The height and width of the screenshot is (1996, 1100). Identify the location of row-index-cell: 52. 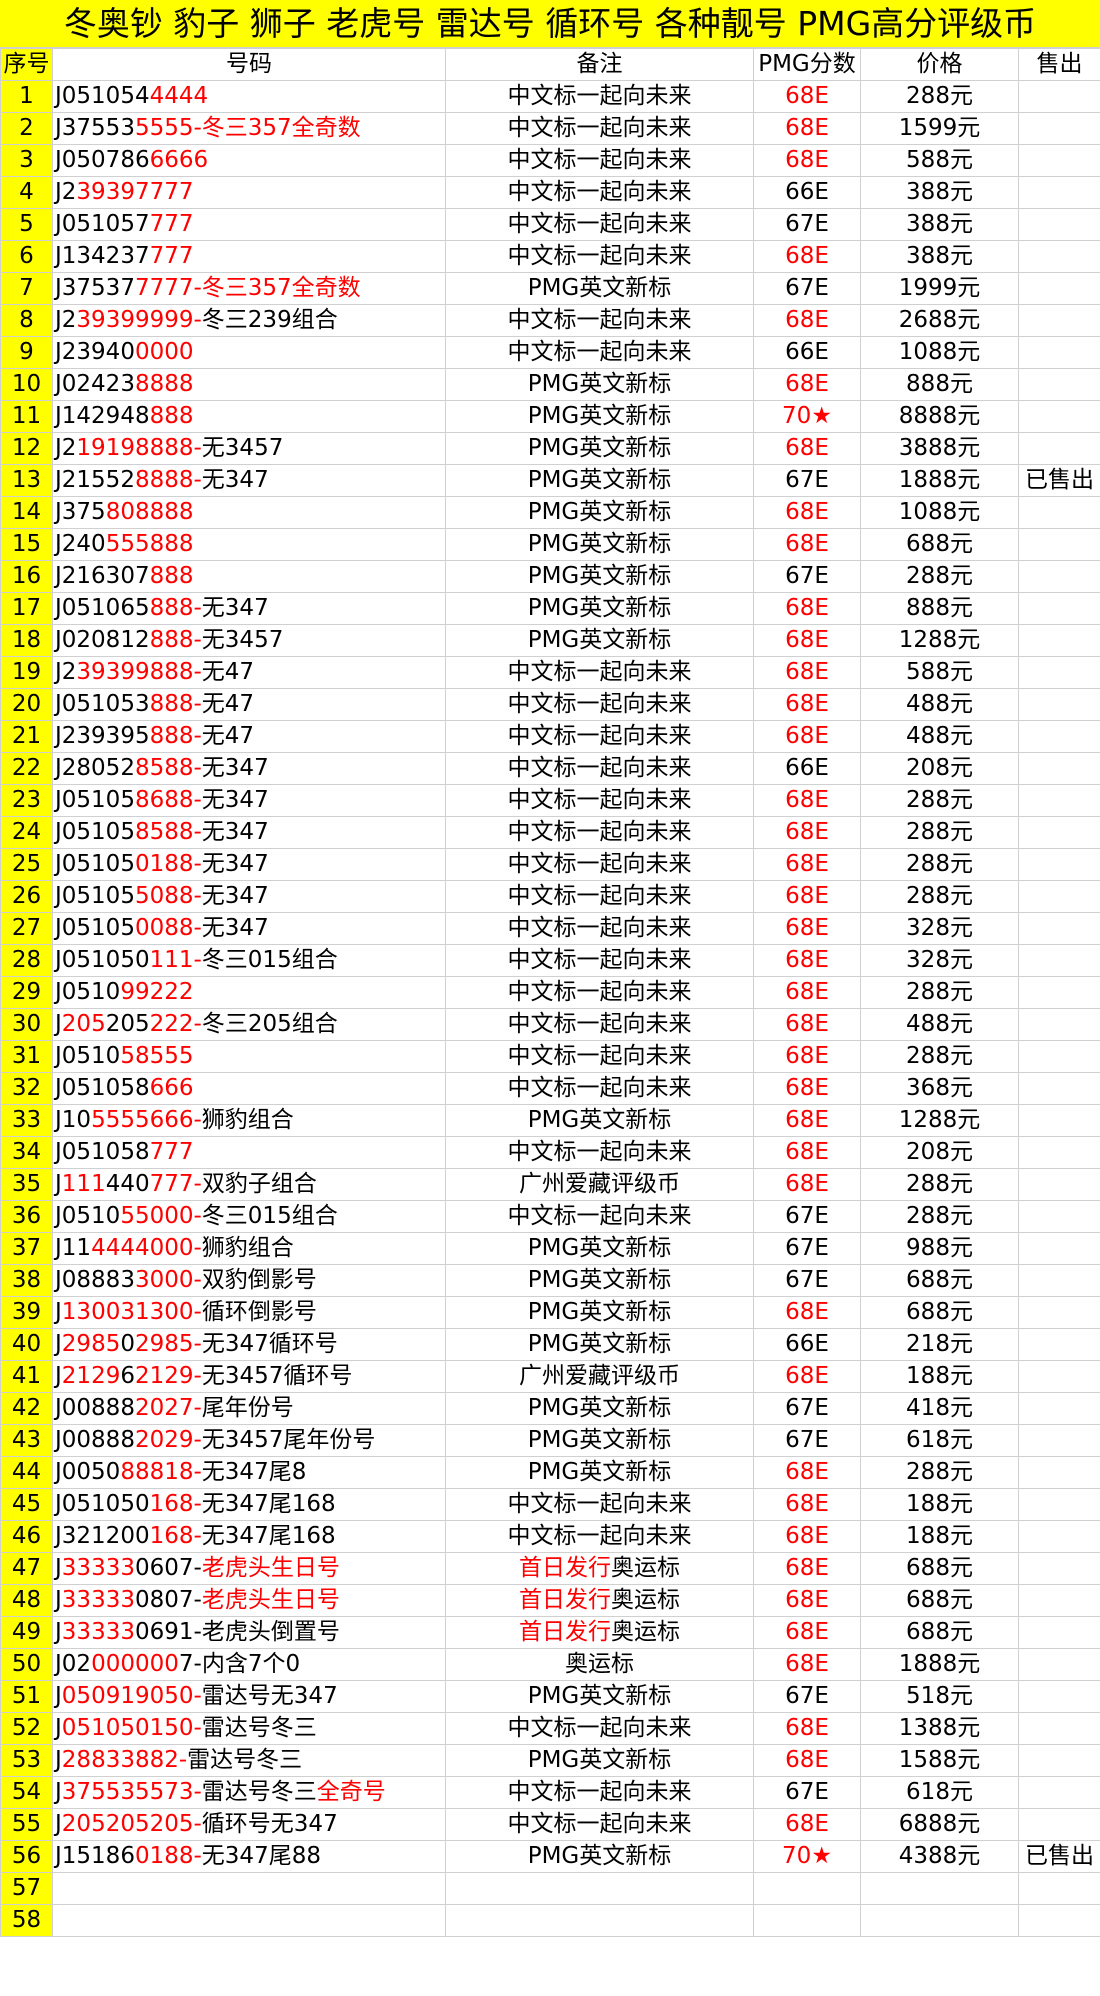
(26, 1728).